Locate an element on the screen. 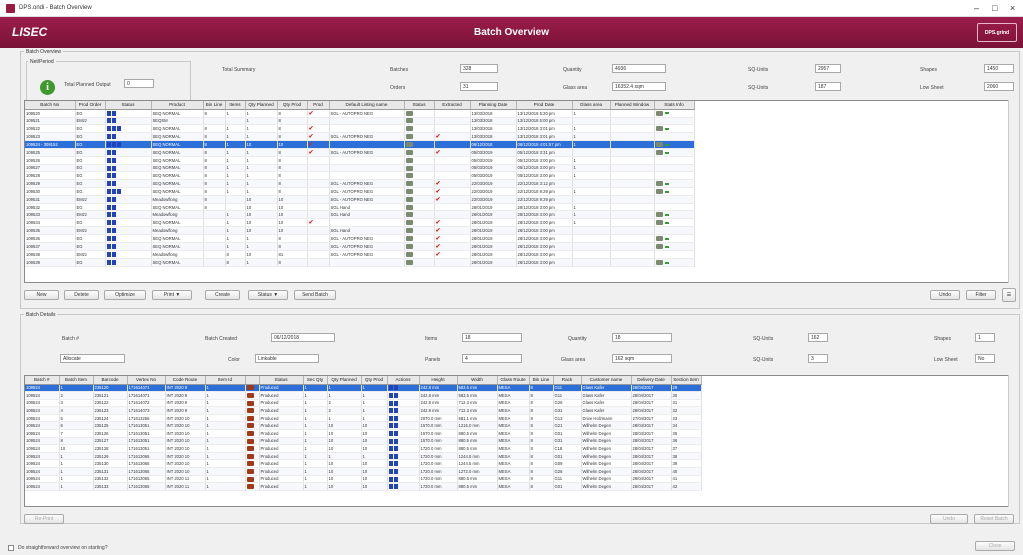 The height and width of the screenshot is (555, 1023). print-button: Print ▼ is located at coordinates (172, 295).